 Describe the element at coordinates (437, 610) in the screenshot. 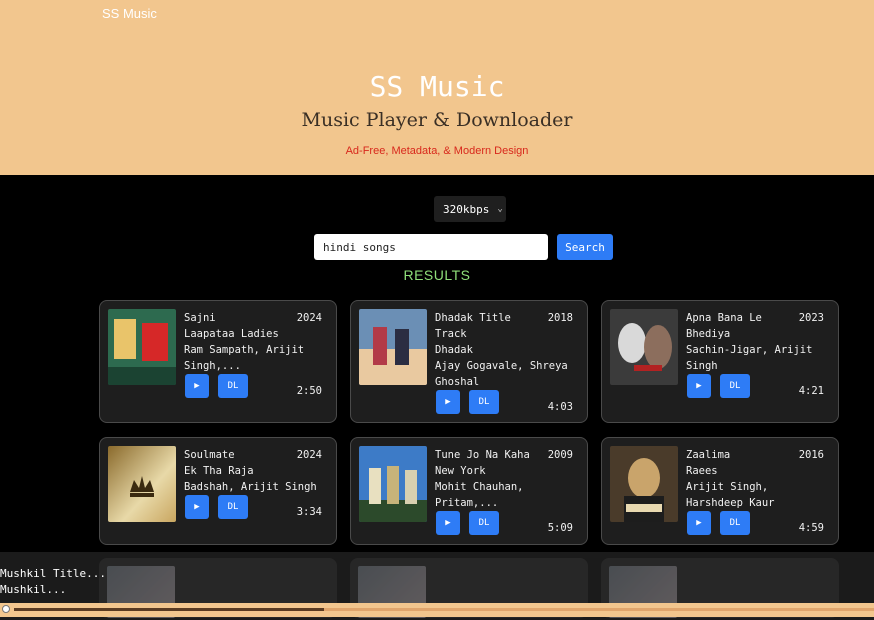

I see `playback-progress` at that location.